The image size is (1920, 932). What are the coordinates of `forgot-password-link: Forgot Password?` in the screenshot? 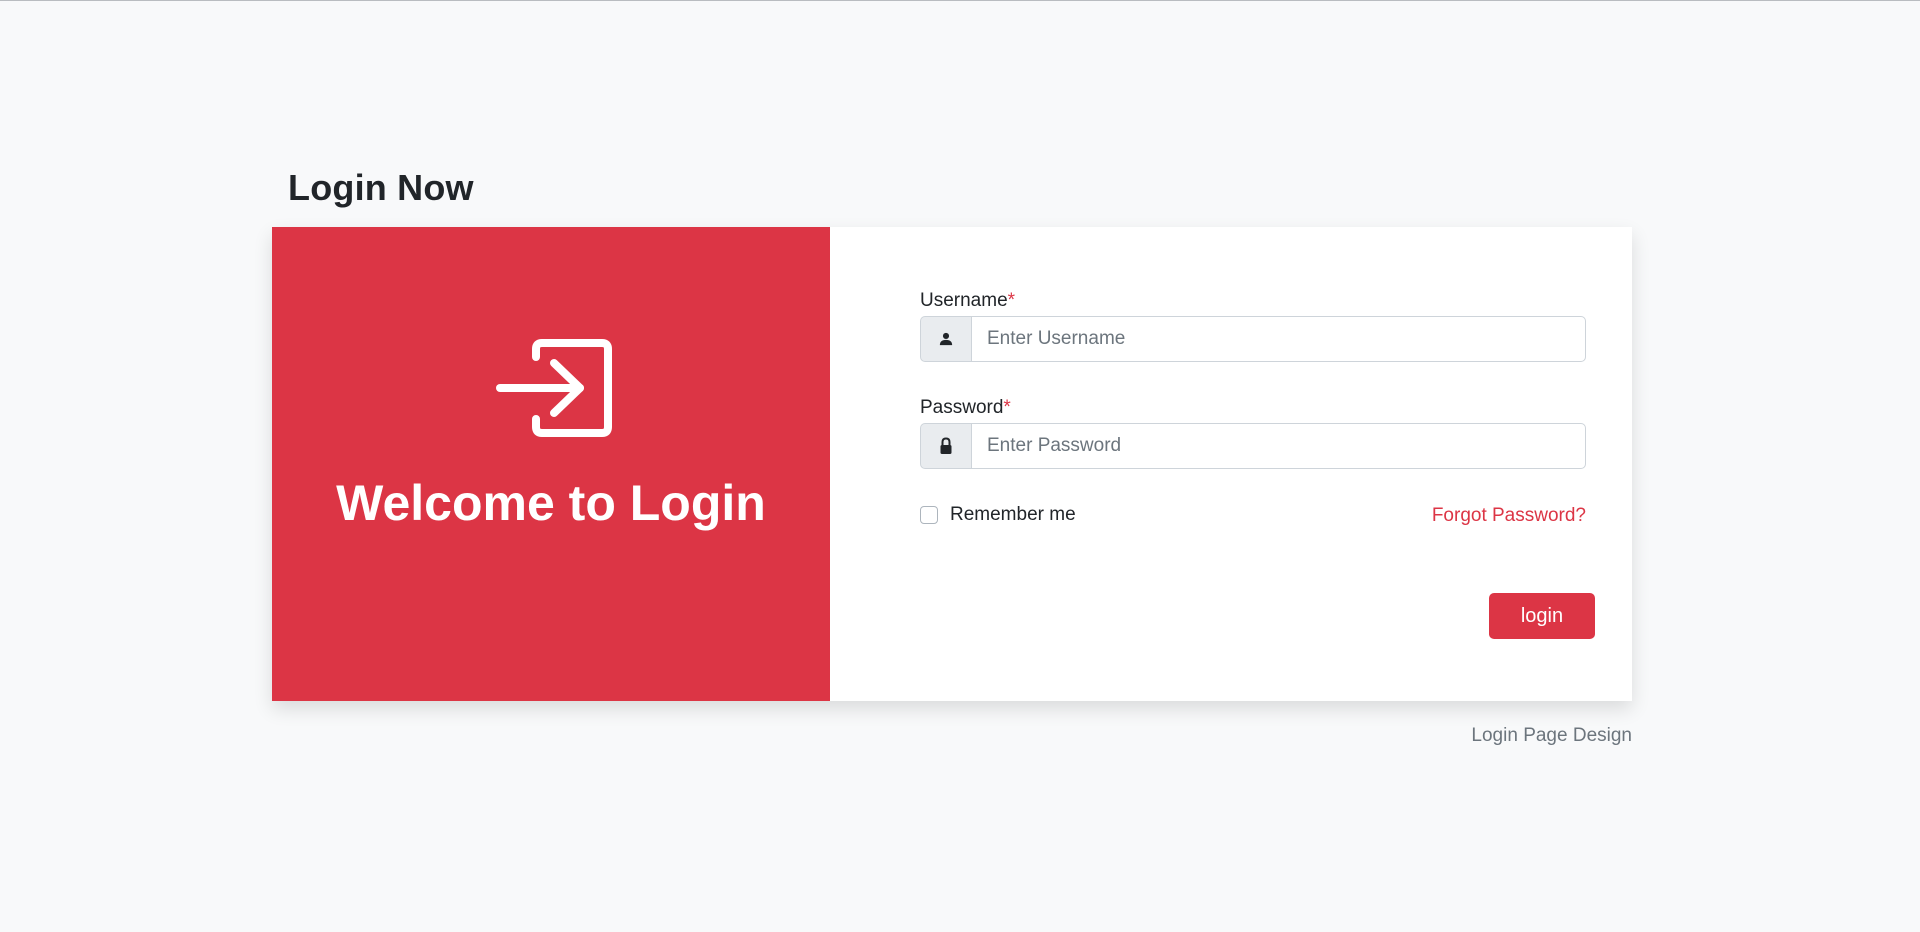 It's located at (1509, 516).